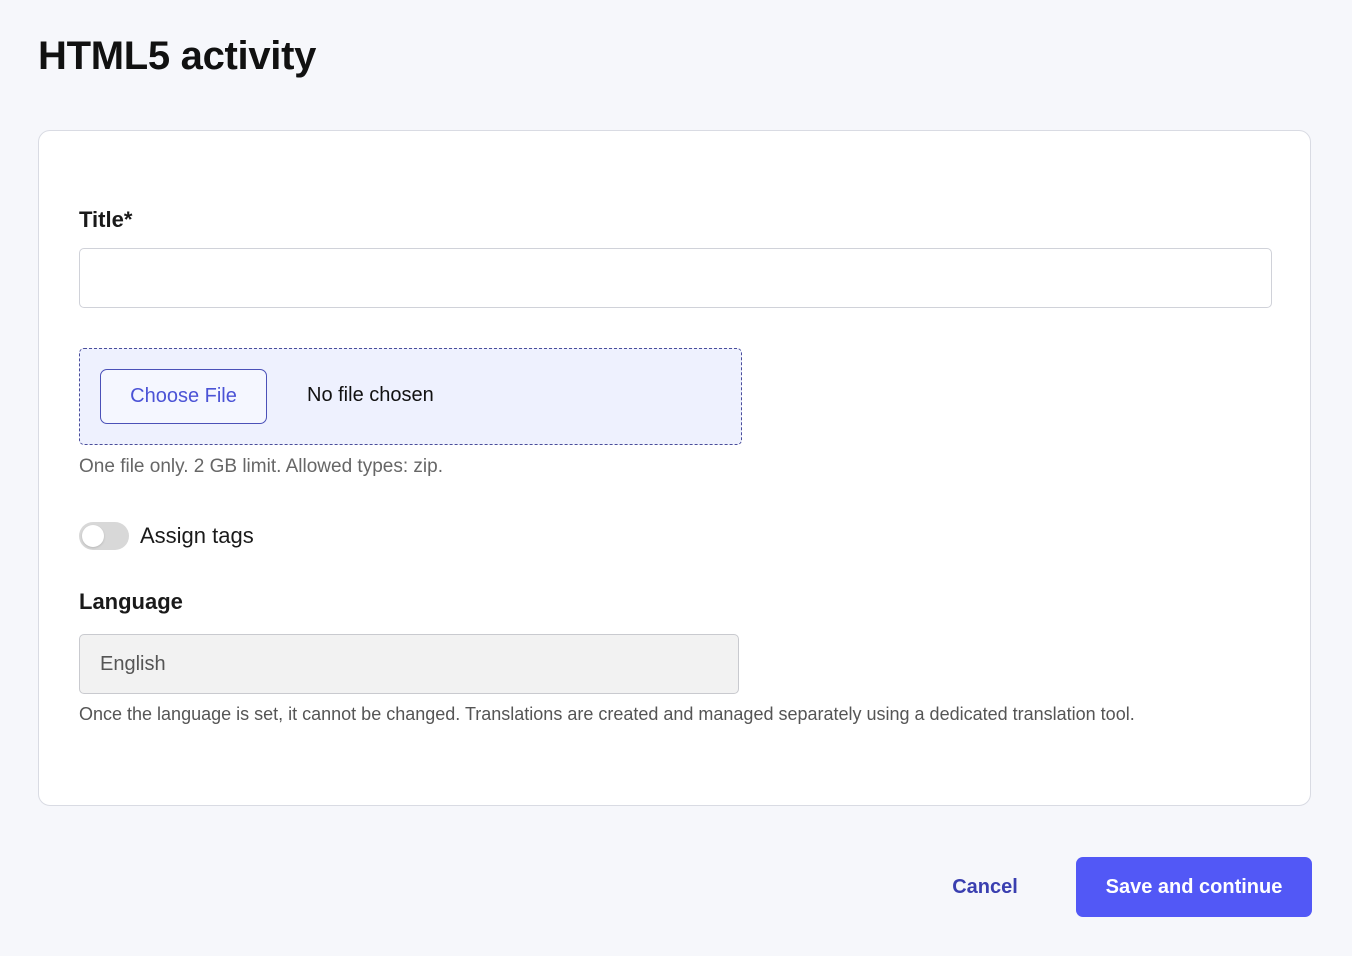 The image size is (1352, 956). I want to click on save-and-continue-button: Save and continue, so click(1194, 887).